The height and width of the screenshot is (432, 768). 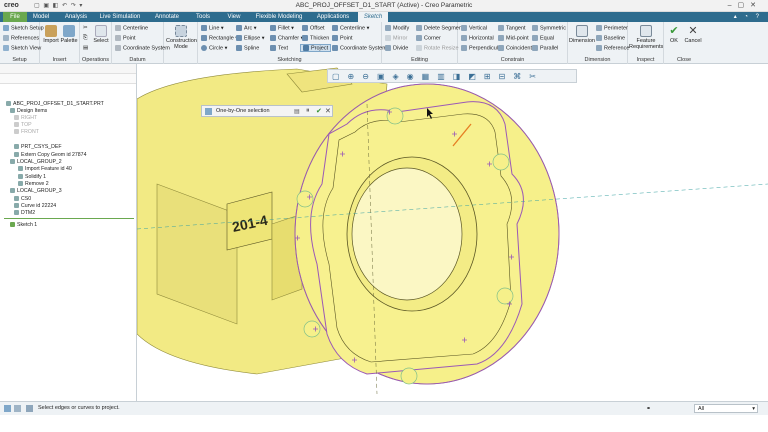 What do you see at coordinates (125, 38) in the screenshot?
I see `datum-point-button: Point` at bounding box center [125, 38].